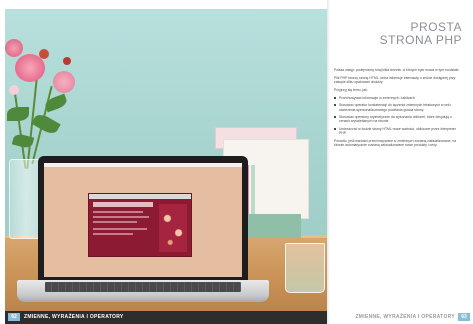  I want to click on browser-chrome, so click(140, 196).